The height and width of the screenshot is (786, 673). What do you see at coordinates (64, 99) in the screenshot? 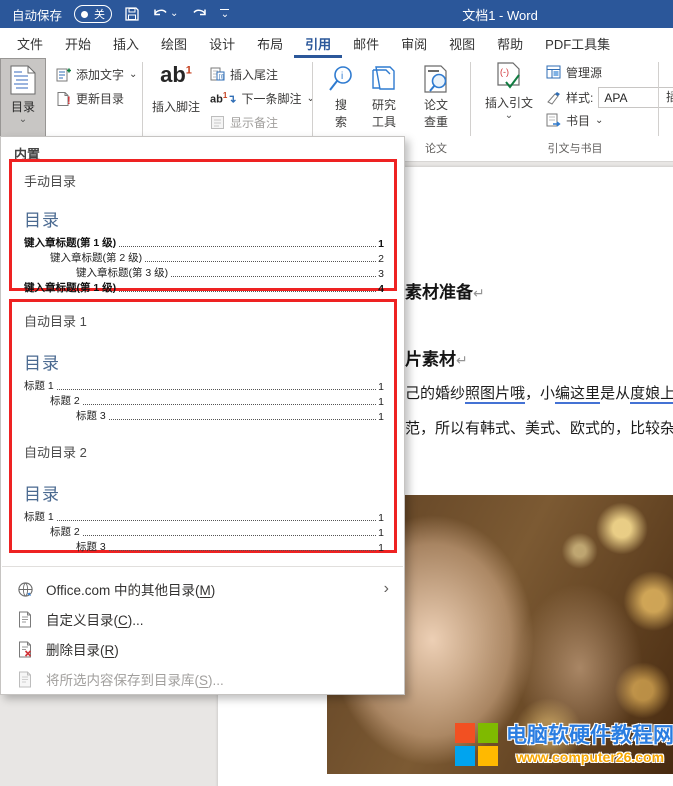
I see `update-toc-icon: !` at bounding box center [64, 99].